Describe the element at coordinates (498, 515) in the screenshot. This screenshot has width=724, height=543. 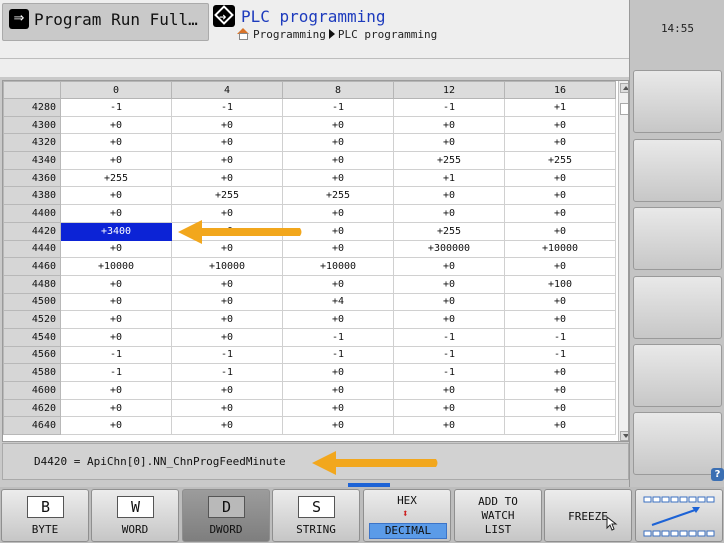
I see `add-to-watch-list-softkey: ADD TO WATCH LIST` at that location.